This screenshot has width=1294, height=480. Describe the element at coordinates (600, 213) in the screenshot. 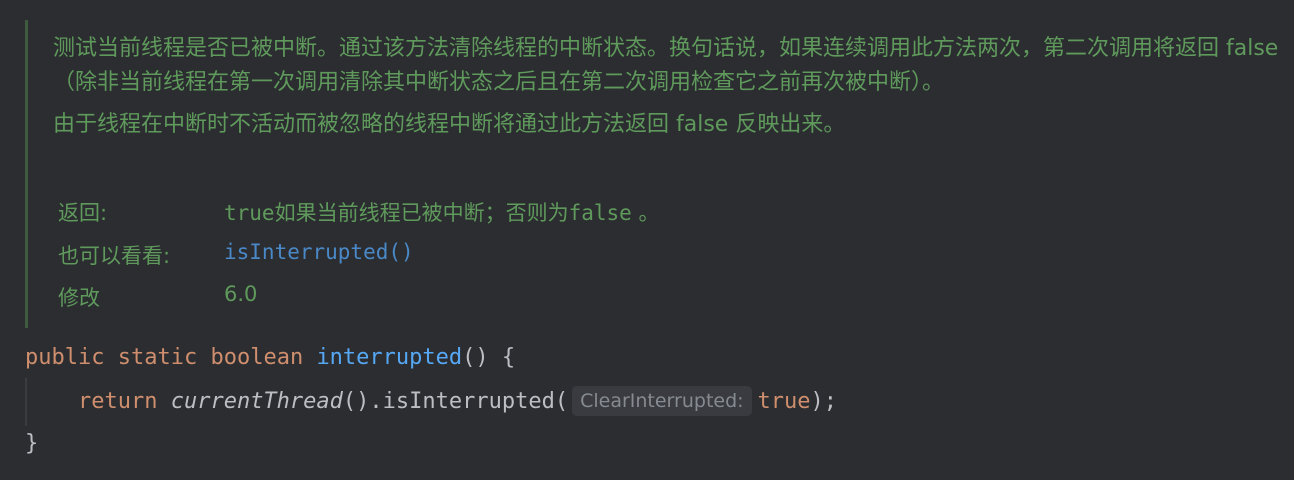

I see `returns-false-code: false` at that location.